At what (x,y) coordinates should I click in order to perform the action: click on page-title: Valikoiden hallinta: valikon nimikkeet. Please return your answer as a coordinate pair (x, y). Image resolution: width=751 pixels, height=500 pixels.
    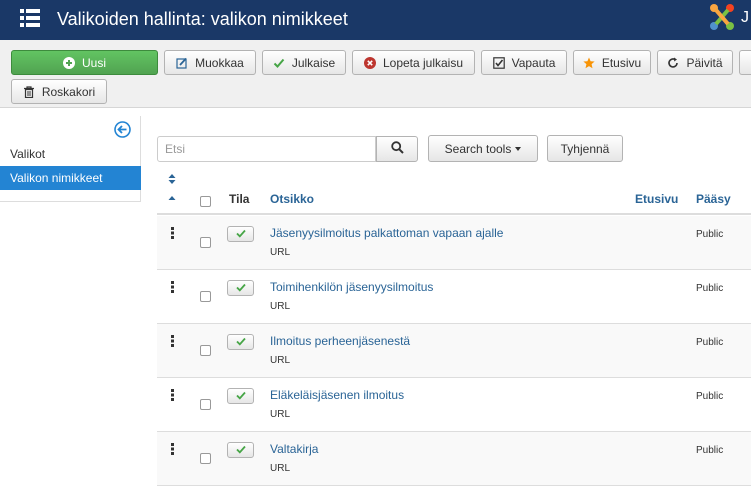
    Looking at the image, I should click on (202, 19).